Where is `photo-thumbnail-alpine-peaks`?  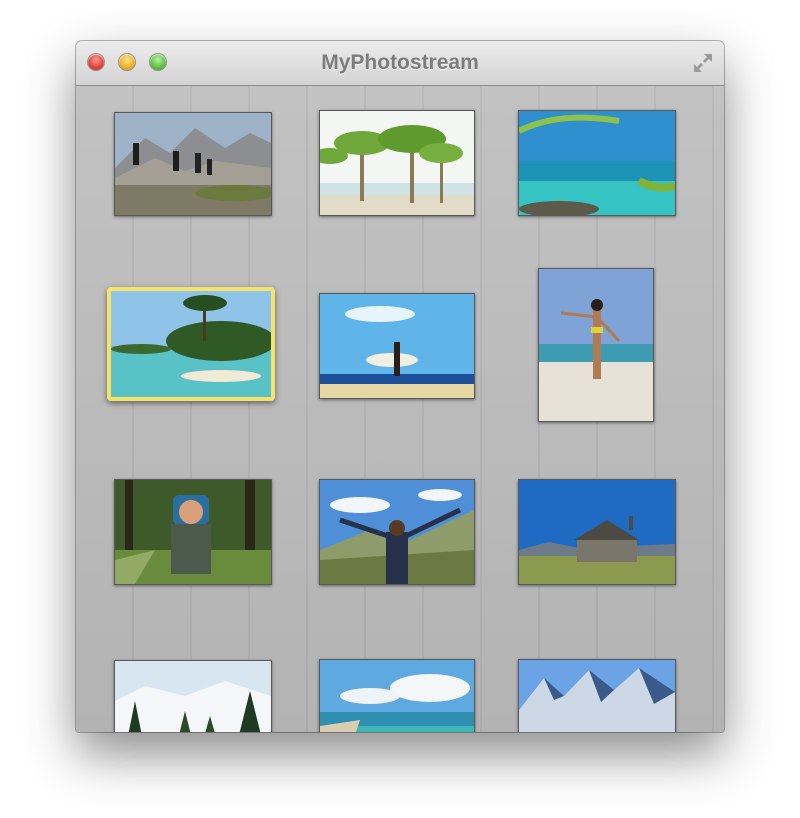 photo-thumbnail-alpine-peaks is located at coordinates (597, 695).